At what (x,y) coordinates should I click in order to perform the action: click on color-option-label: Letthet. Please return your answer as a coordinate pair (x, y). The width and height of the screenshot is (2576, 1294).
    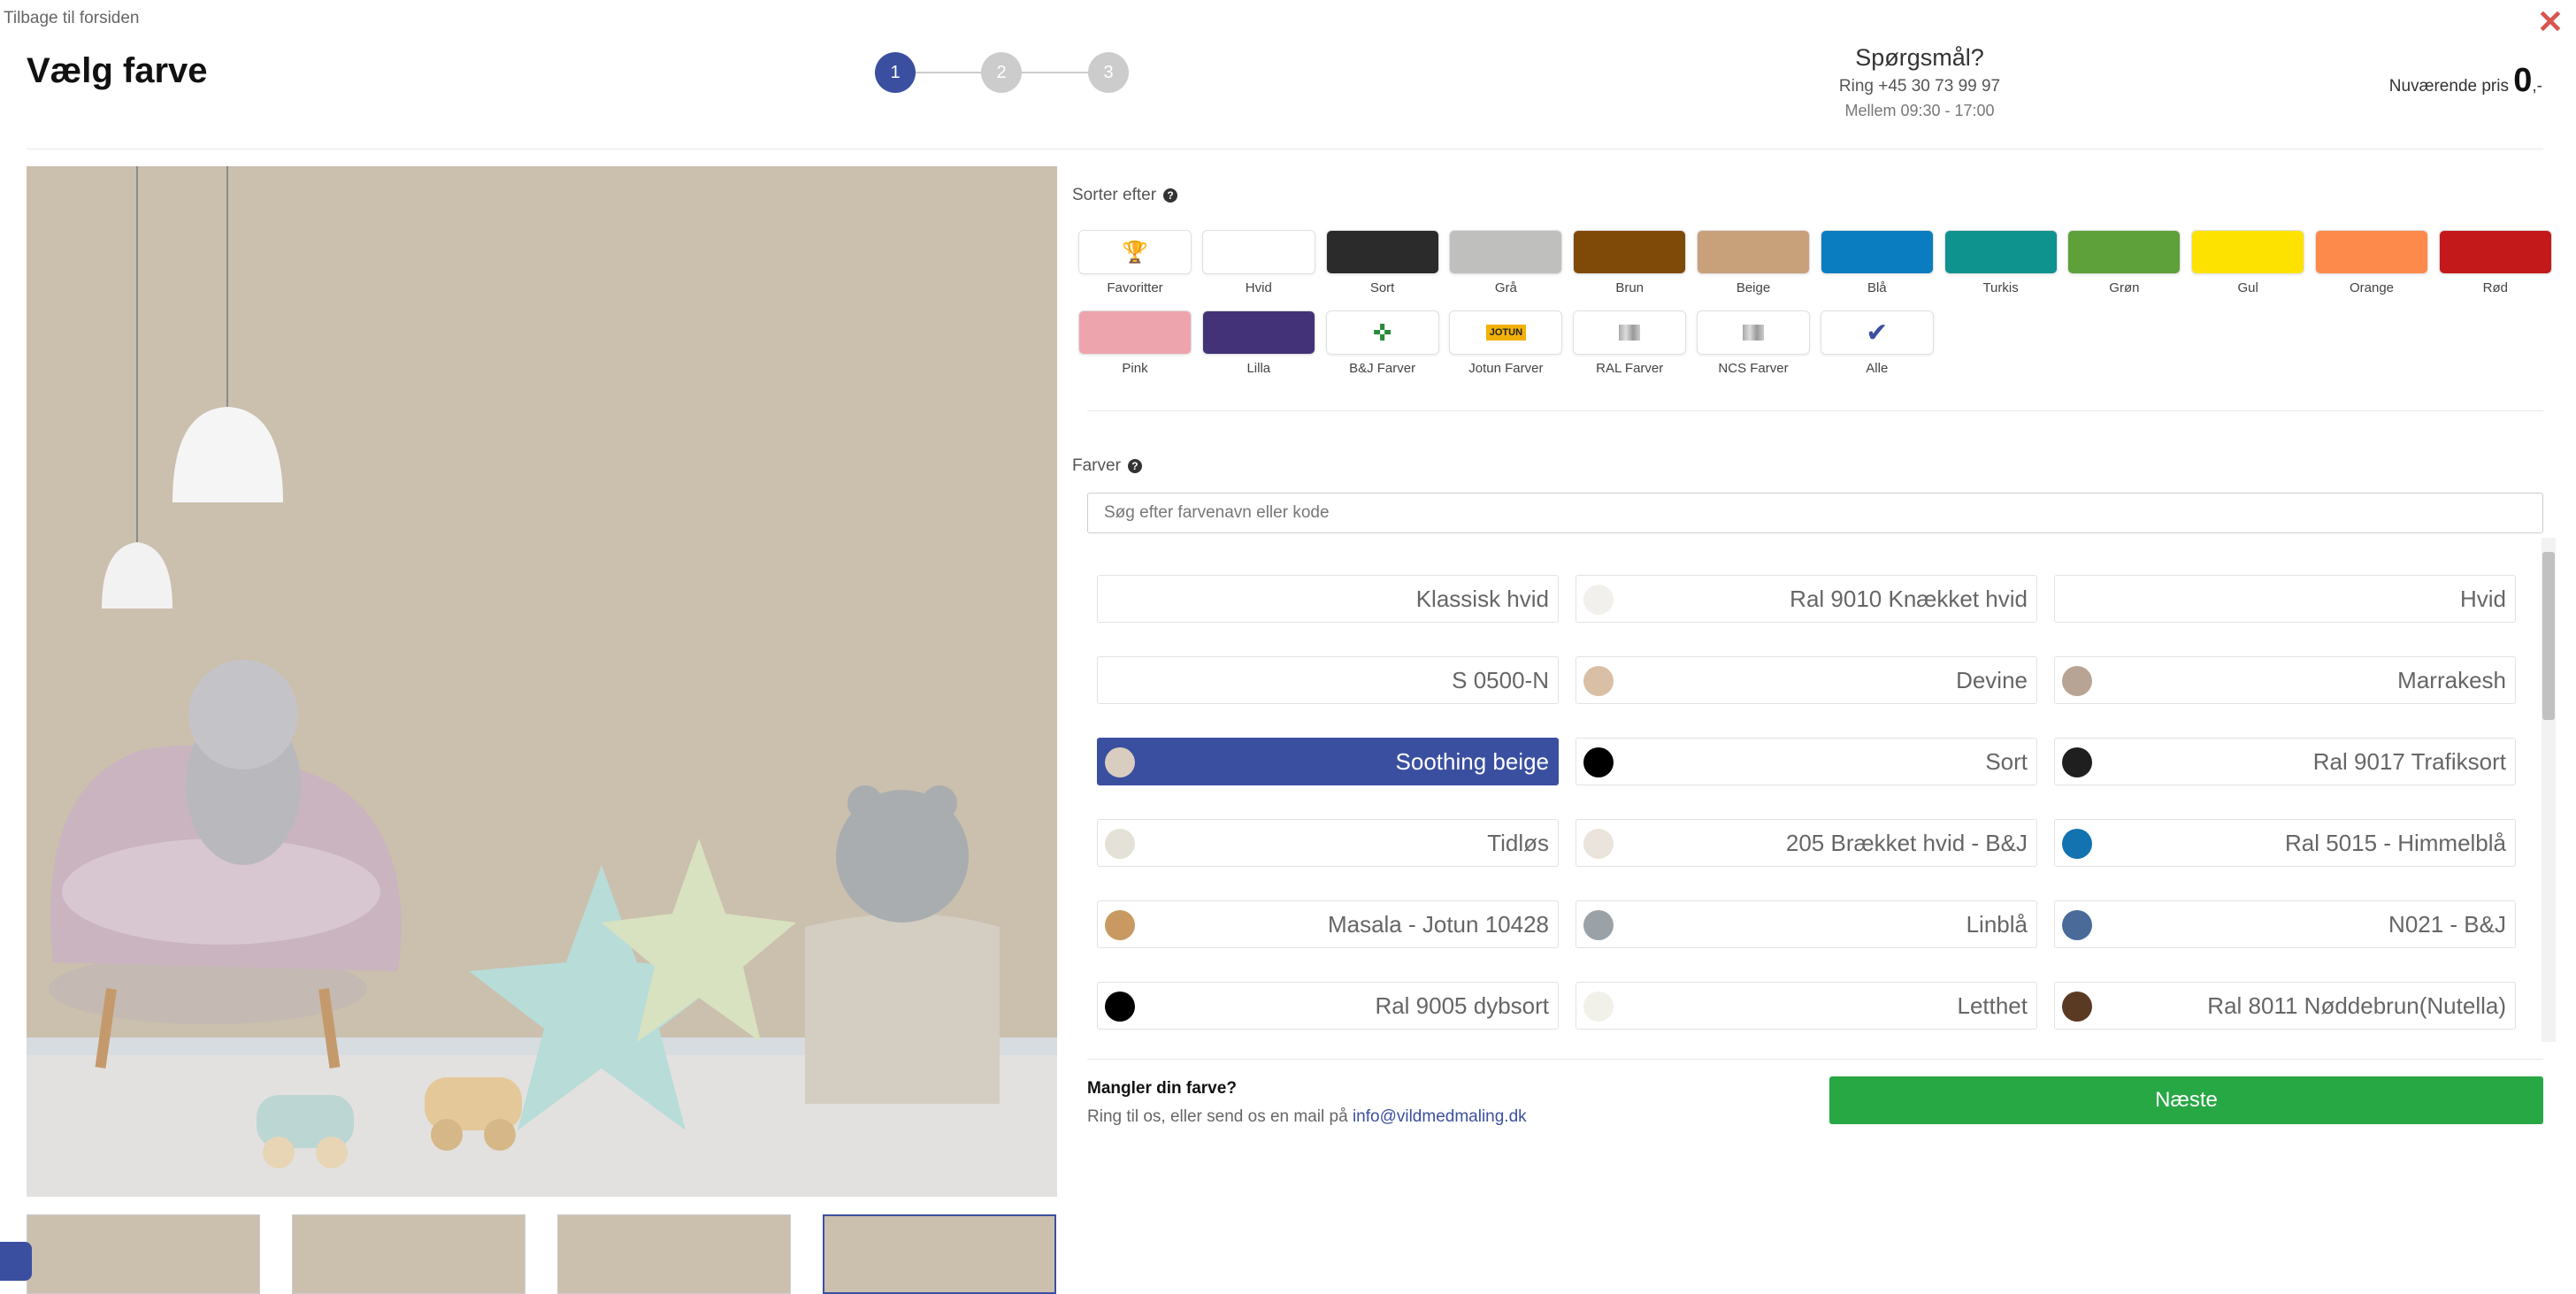
    Looking at the image, I should click on (1992, 1005).